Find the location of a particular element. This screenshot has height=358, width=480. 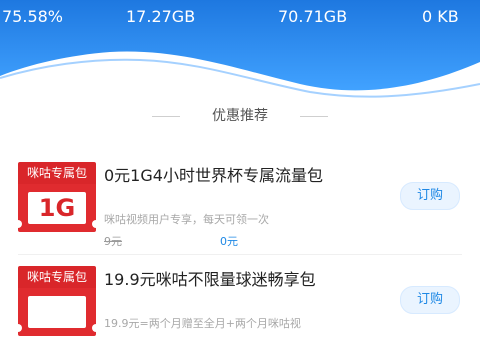

coupon-badge-body is located at coordinates (57, 312).